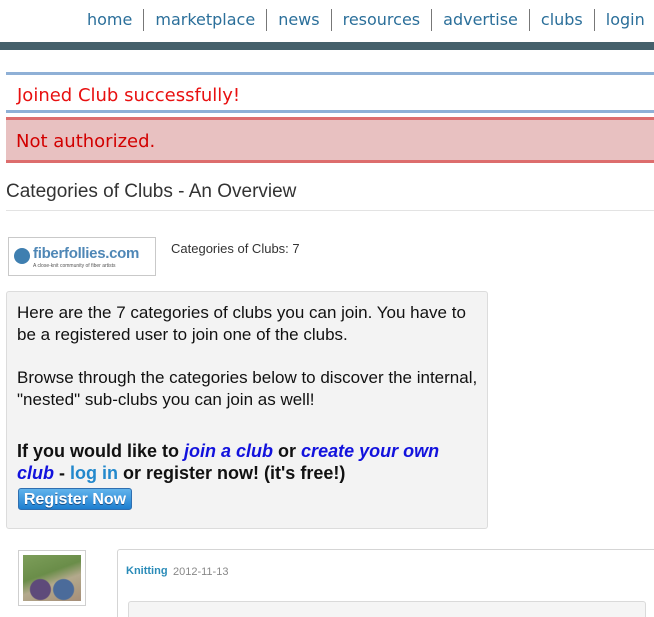 This screenshot has width=654, height=617. What do you see at coordinates (228, 451) in the screenshot?
I see `join-club-link: join a club` at bounding box center [228, 451].